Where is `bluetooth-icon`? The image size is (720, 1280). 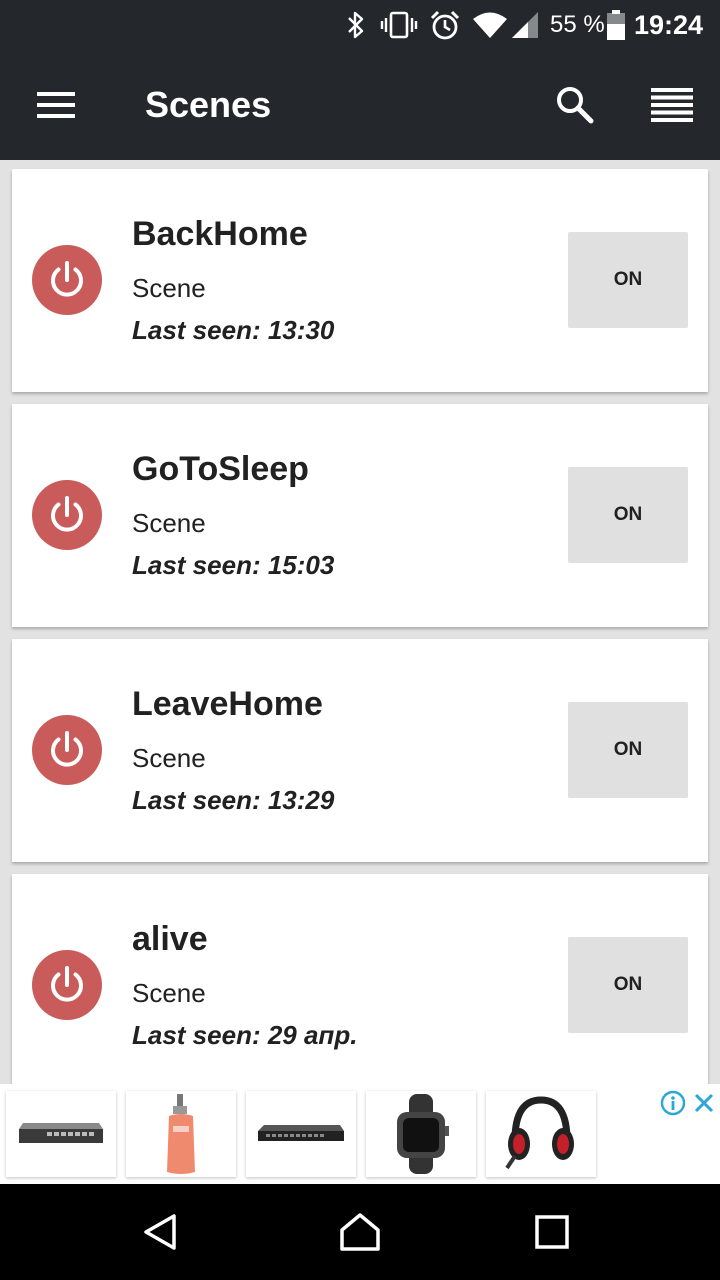
bluetooth-icon is located at coordinates (356, 25).